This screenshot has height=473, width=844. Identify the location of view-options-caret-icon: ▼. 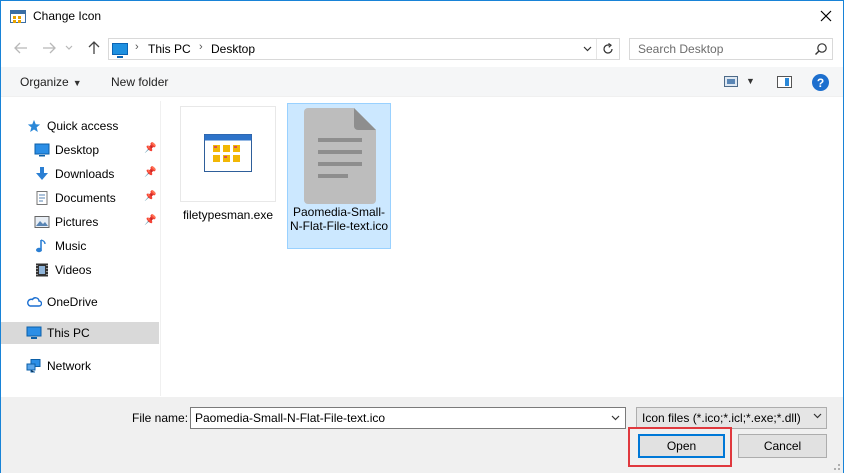
(750, 81).